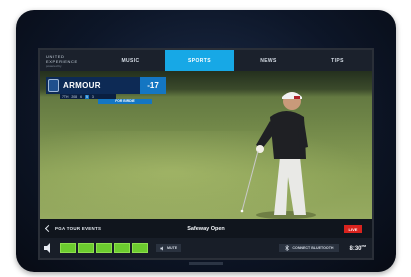 The width and height of the screenshot is (411, 277). Describe the element at coordinates (206, 248) in the screenshot. I see `control-bar: MUTE CONNECT BLUETOOTH 8:30PM` at that location.